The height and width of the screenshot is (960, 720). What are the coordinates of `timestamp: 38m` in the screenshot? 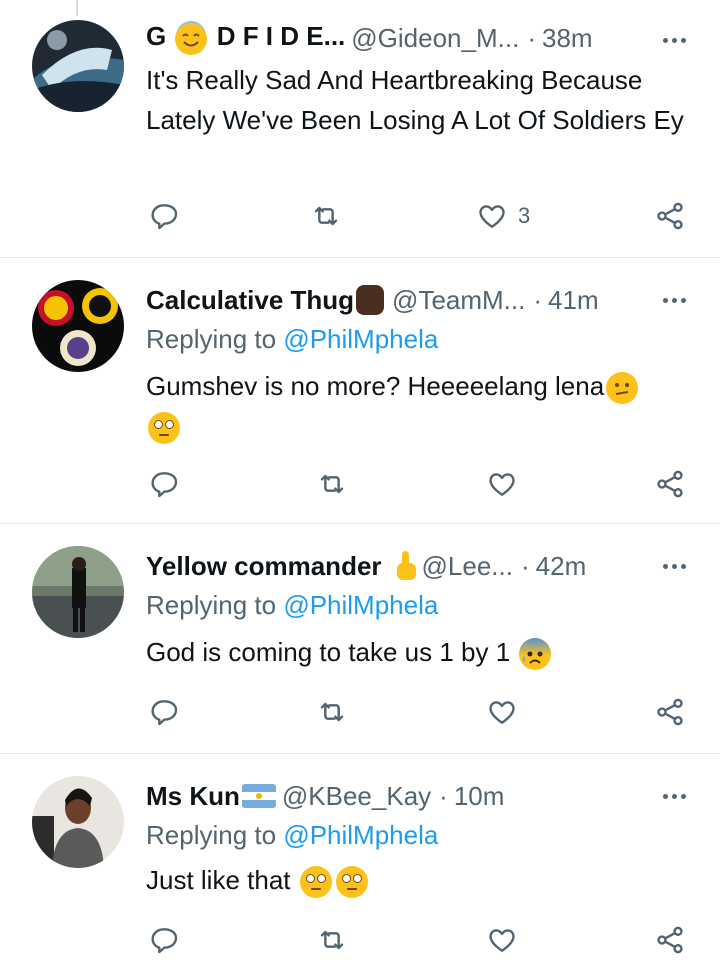 It's located at (567, 38).